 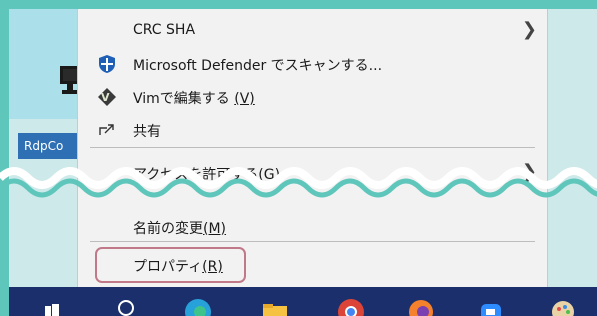 I want to click on menu-item-crc-sha: CRC SHA ❯, so click(x=312, y=30).